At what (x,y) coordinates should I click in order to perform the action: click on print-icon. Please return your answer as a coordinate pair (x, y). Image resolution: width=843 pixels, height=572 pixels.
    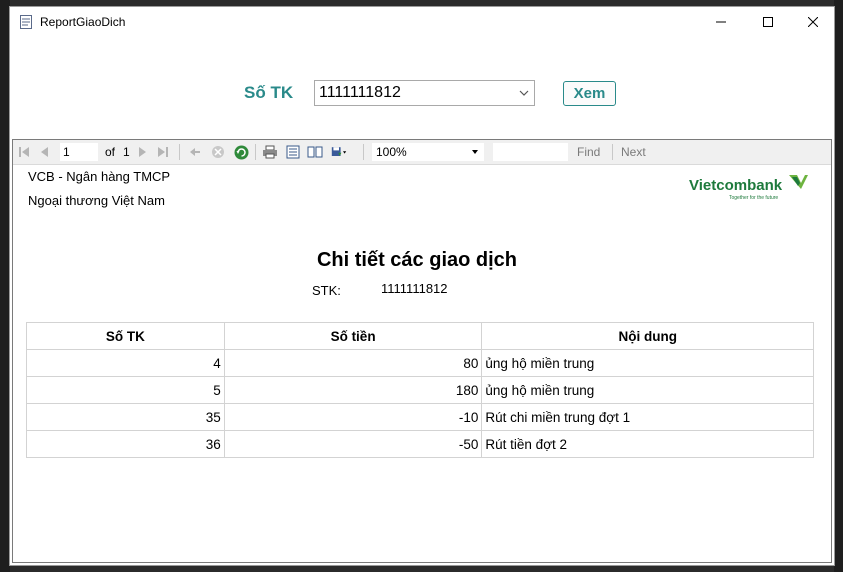
    Looking at the image, I should click on (270, 152).